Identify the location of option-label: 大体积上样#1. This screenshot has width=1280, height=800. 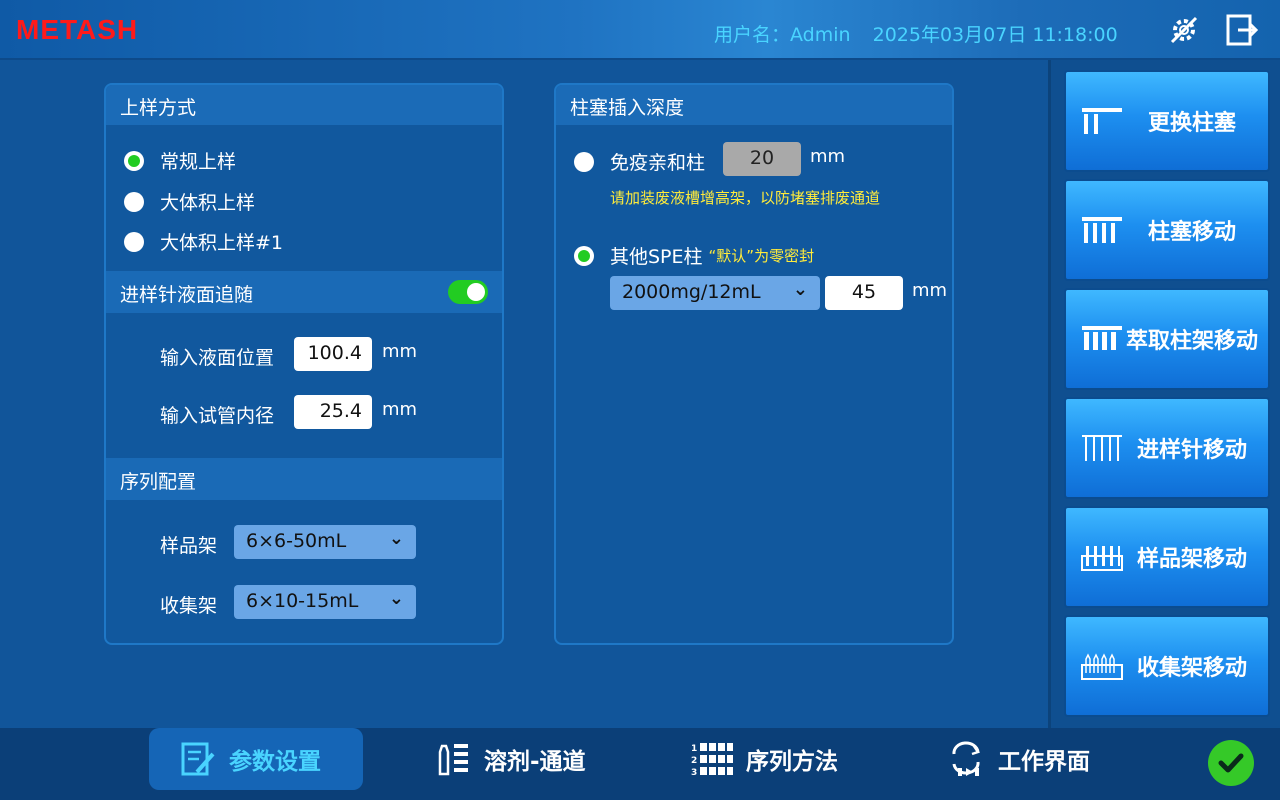
(222, 243).